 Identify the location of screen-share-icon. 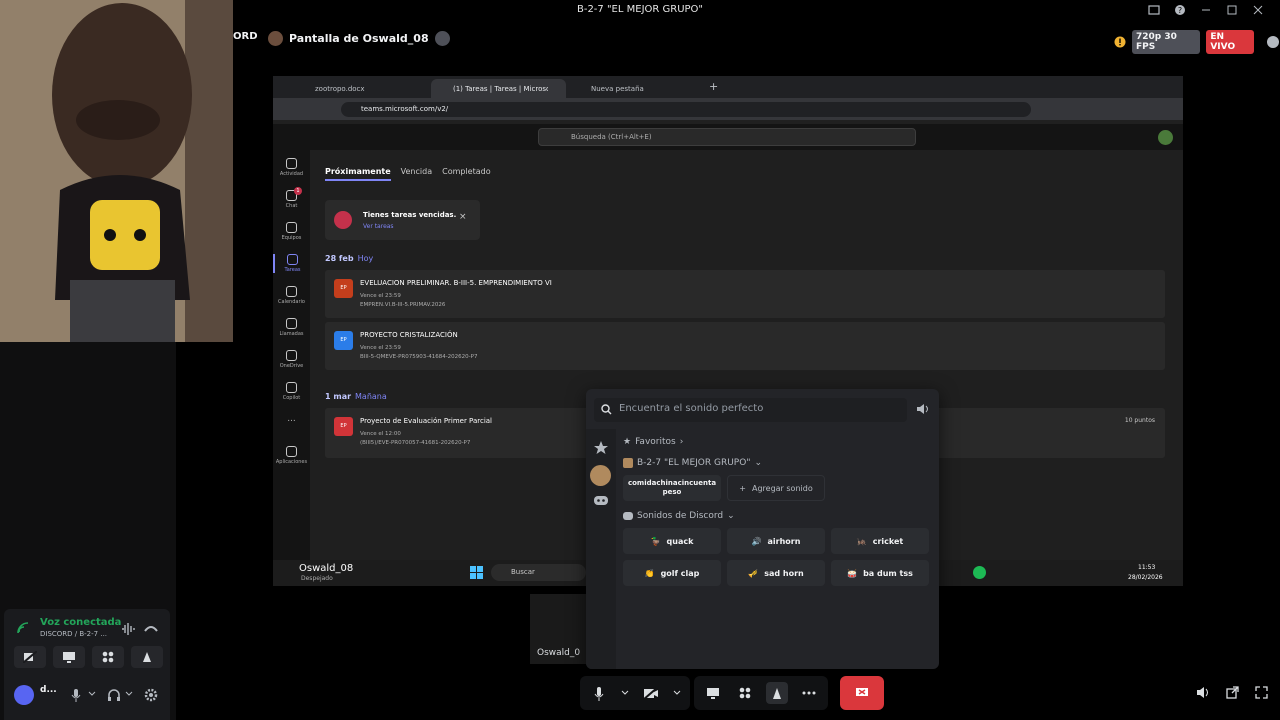
(713, 693).